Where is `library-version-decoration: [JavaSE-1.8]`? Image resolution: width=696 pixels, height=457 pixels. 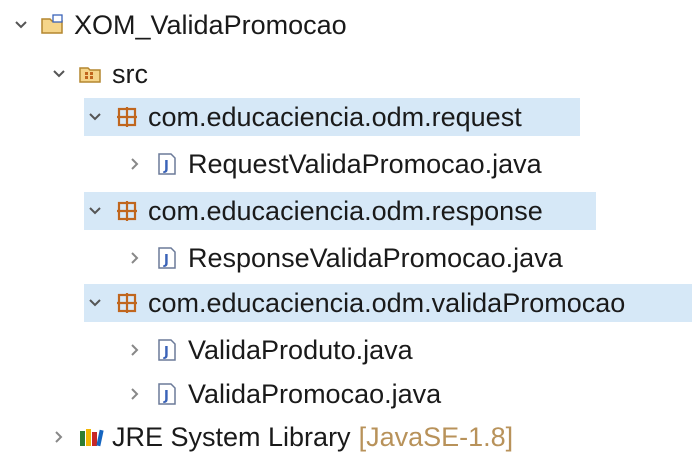 library-version-decoration: [JavaSE-1.8] is located at coordinates (436, 436).